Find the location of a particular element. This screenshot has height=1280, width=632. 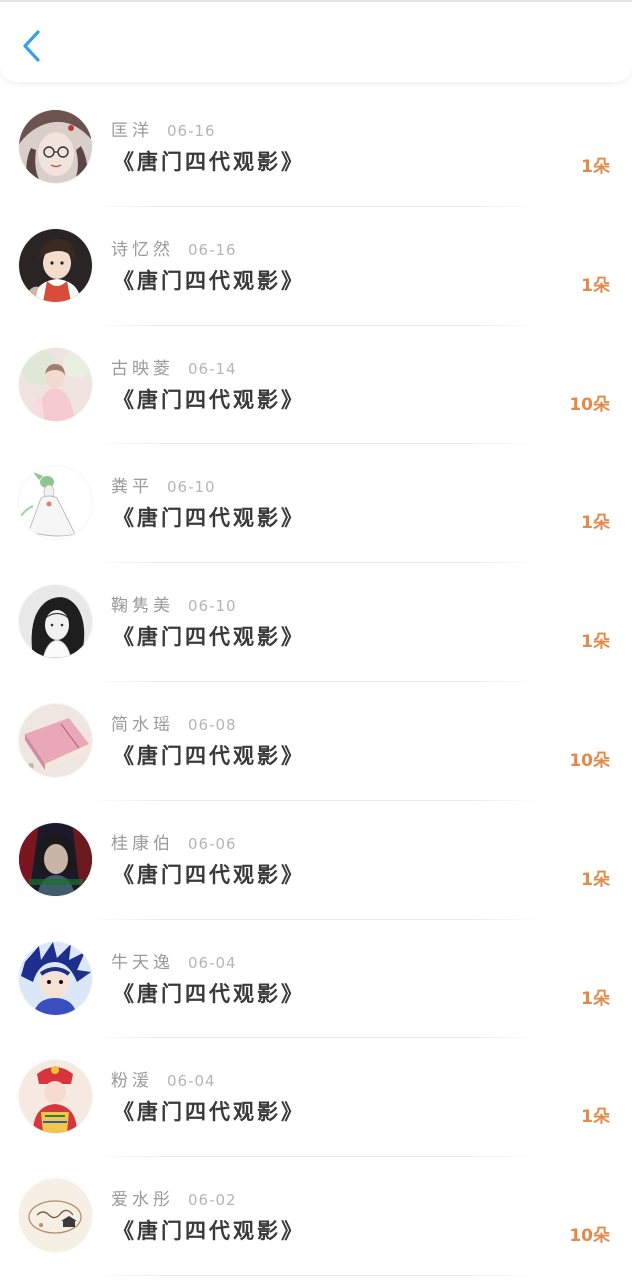

top-bar is located at coordinates (316, 41).